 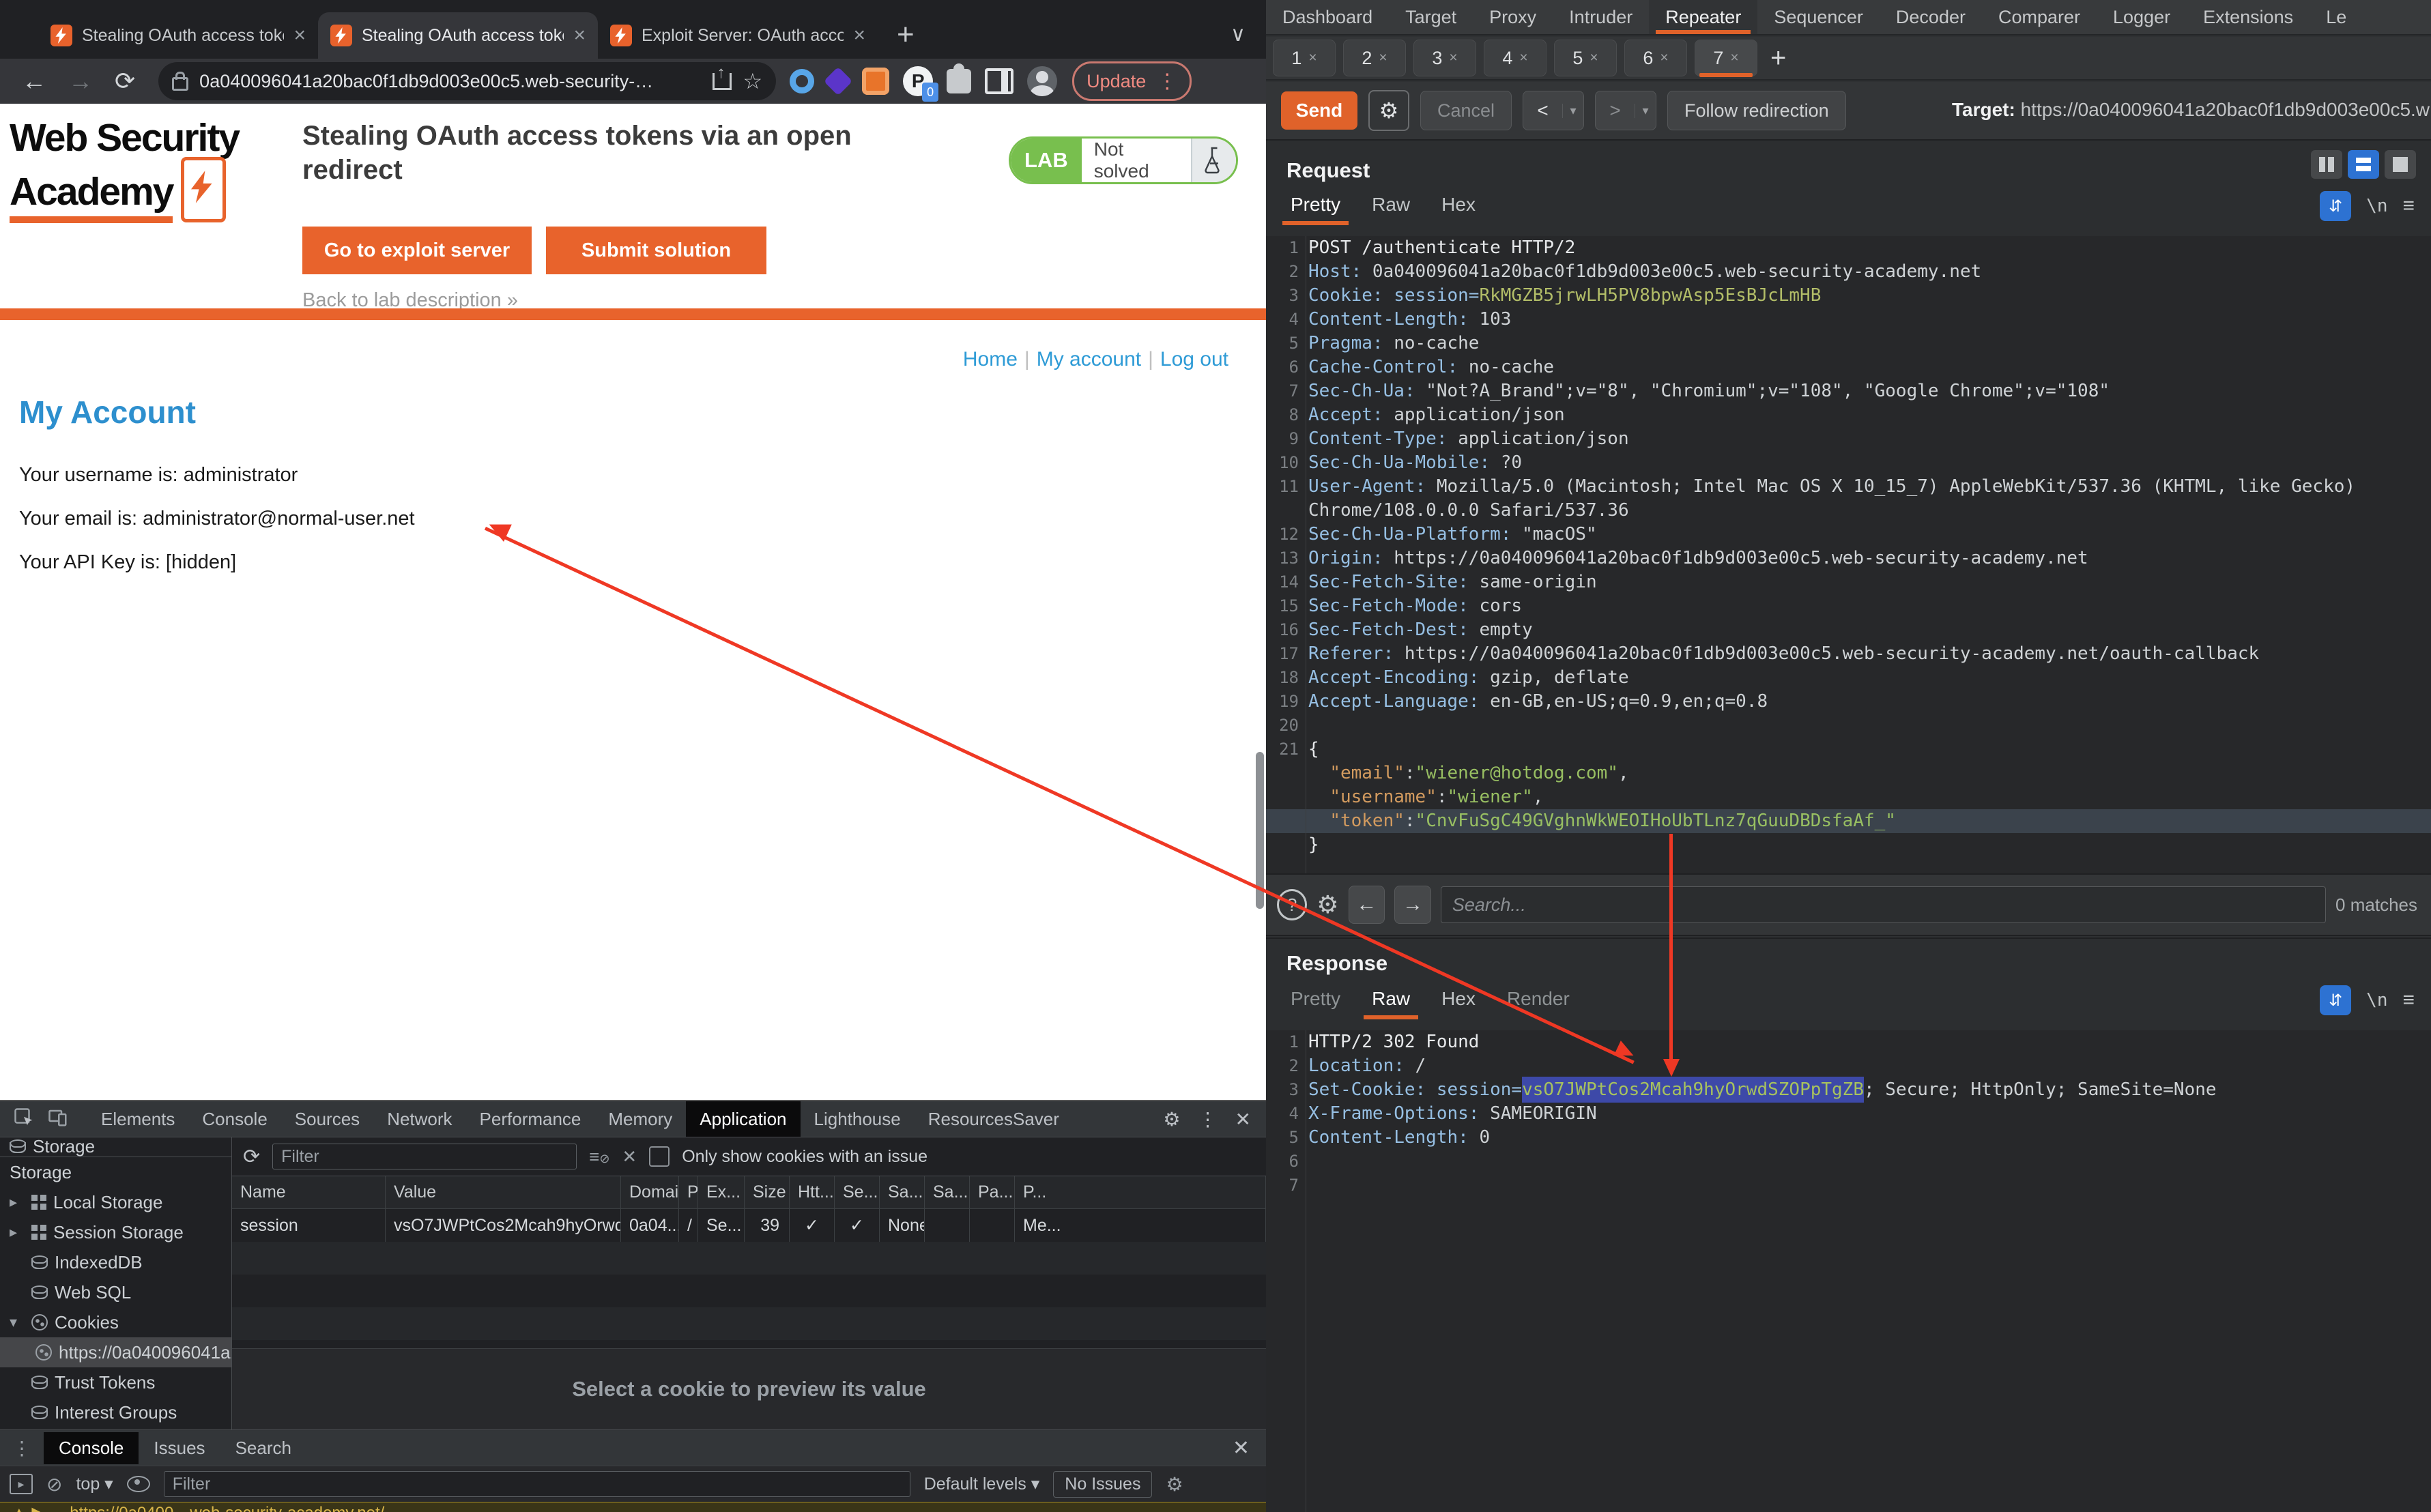 What do you see at coordinates (1539, 999) in the screenshot?
I see `response-tab-render: Render` at bounding box center [1539, 999].